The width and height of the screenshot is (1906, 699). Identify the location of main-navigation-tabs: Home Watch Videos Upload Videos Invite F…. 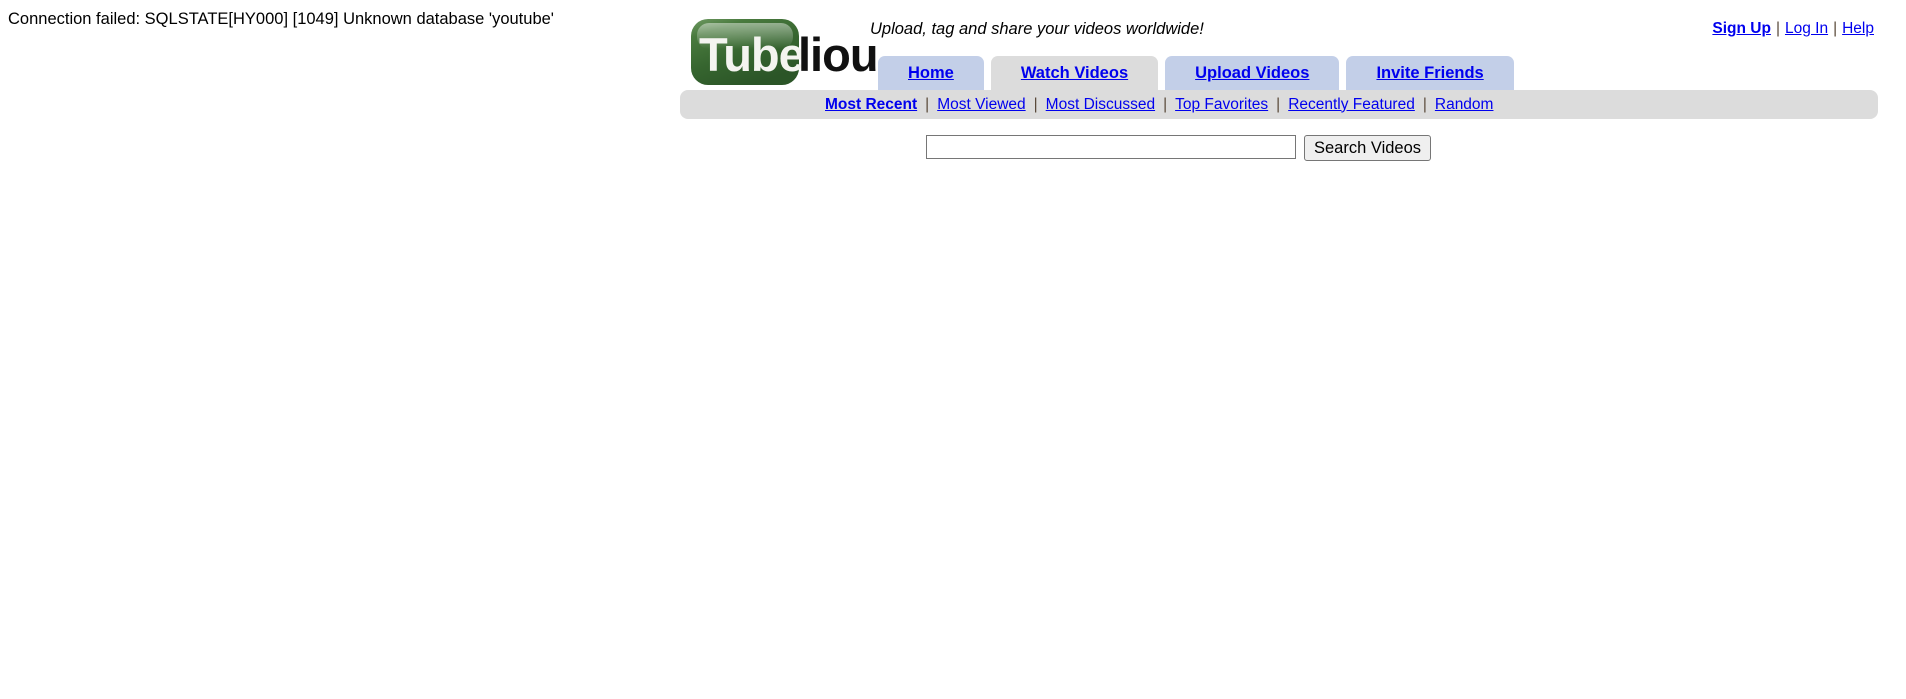
(1196, 73).